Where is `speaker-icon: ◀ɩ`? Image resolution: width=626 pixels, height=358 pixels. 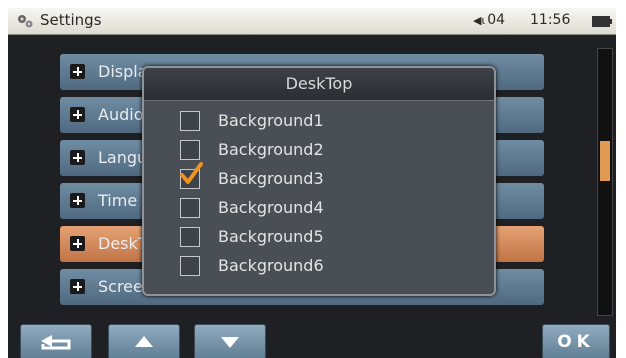
speaker-icon: ◀ɩ is located at coordinates (479, 20).